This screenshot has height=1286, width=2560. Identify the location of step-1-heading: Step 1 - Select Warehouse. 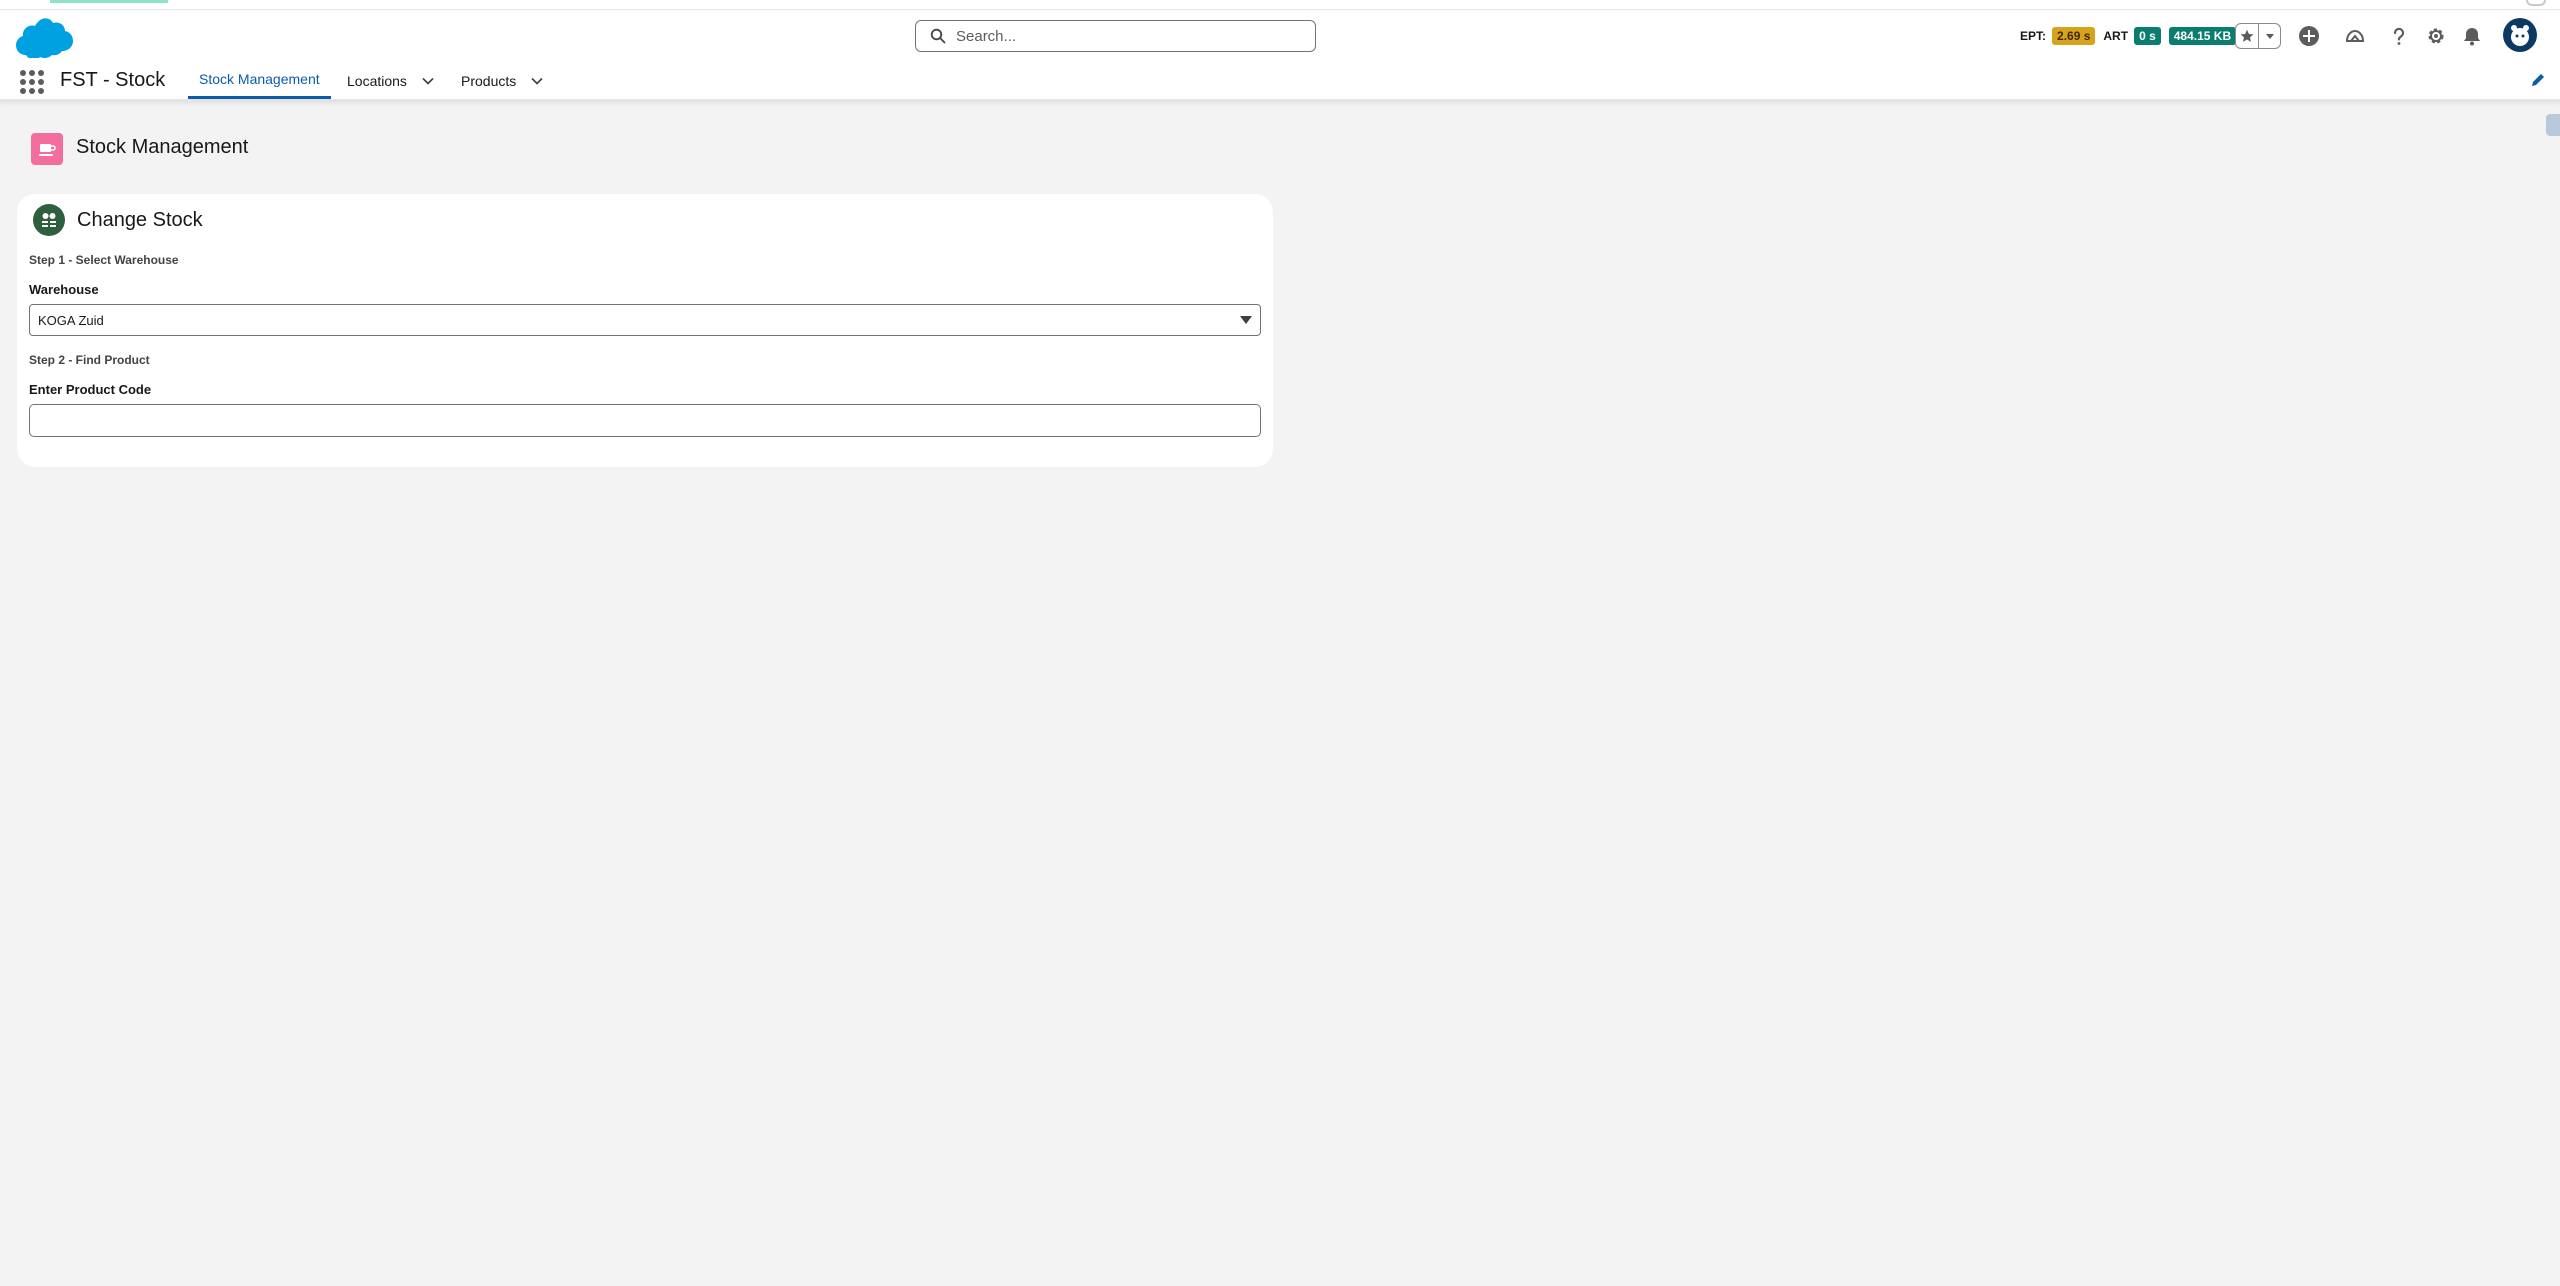
(104, 260).